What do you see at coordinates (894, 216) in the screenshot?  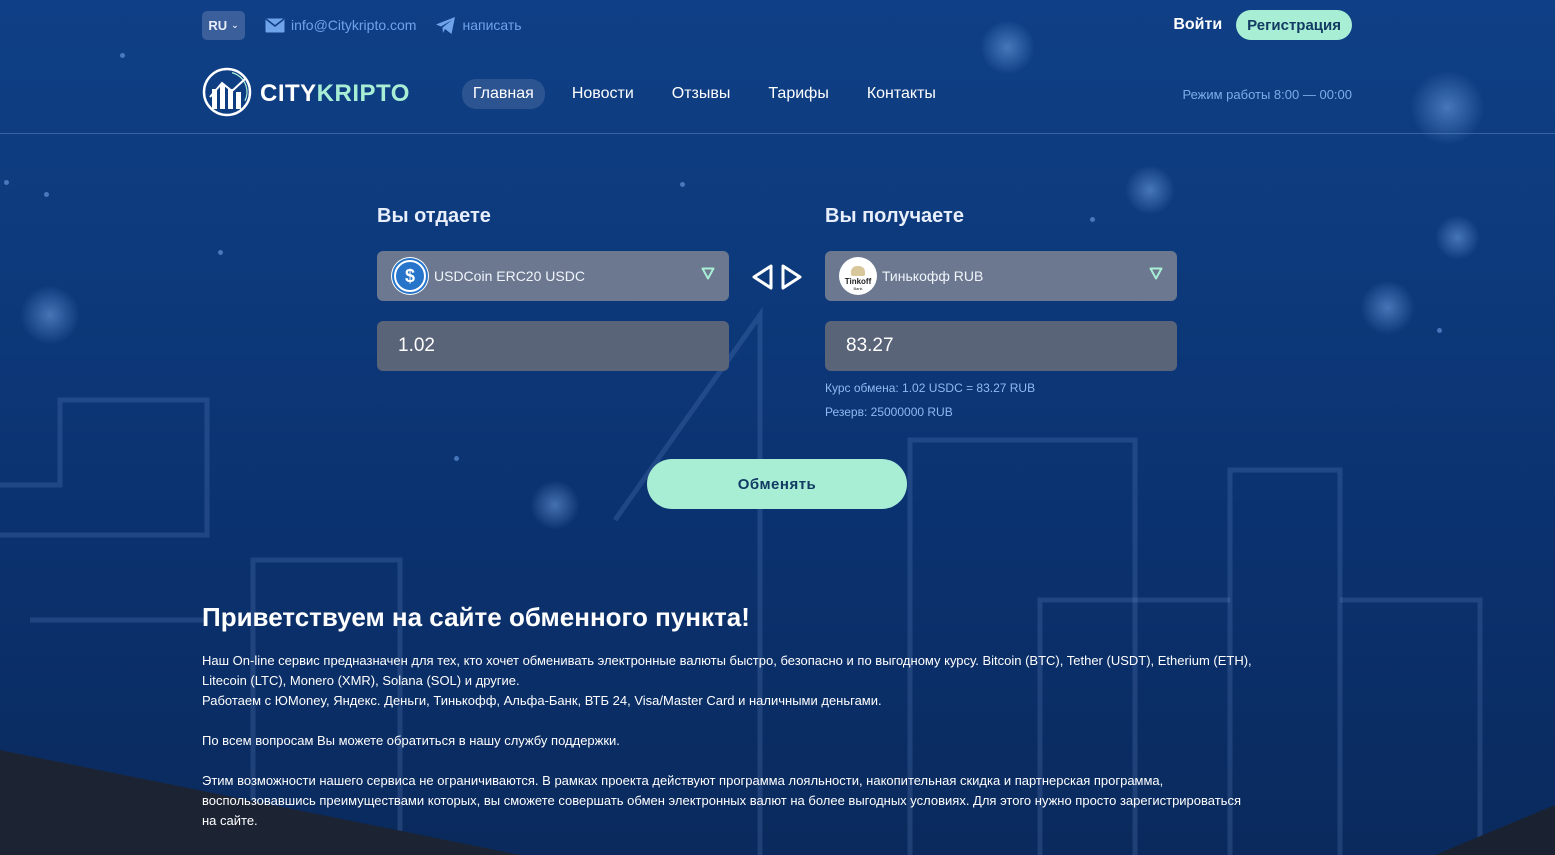 I see `receive-title: Вы получаете` at bounding box center [894, 216].